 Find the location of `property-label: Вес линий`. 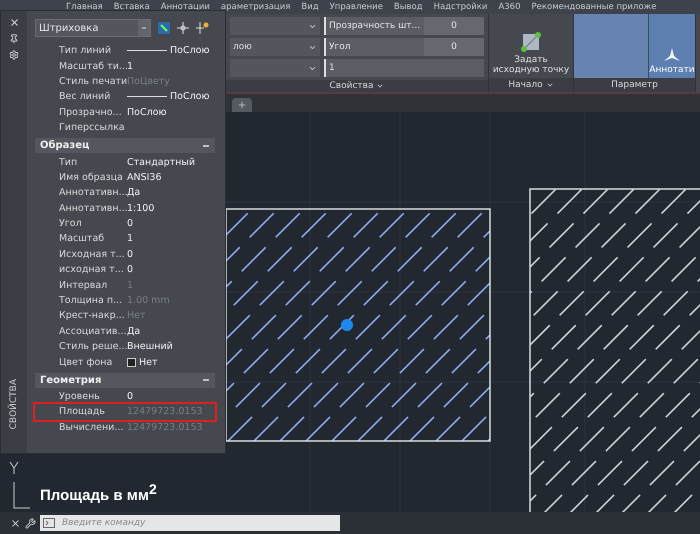

property-label: Вес линий is located at coordinates (85, 96).